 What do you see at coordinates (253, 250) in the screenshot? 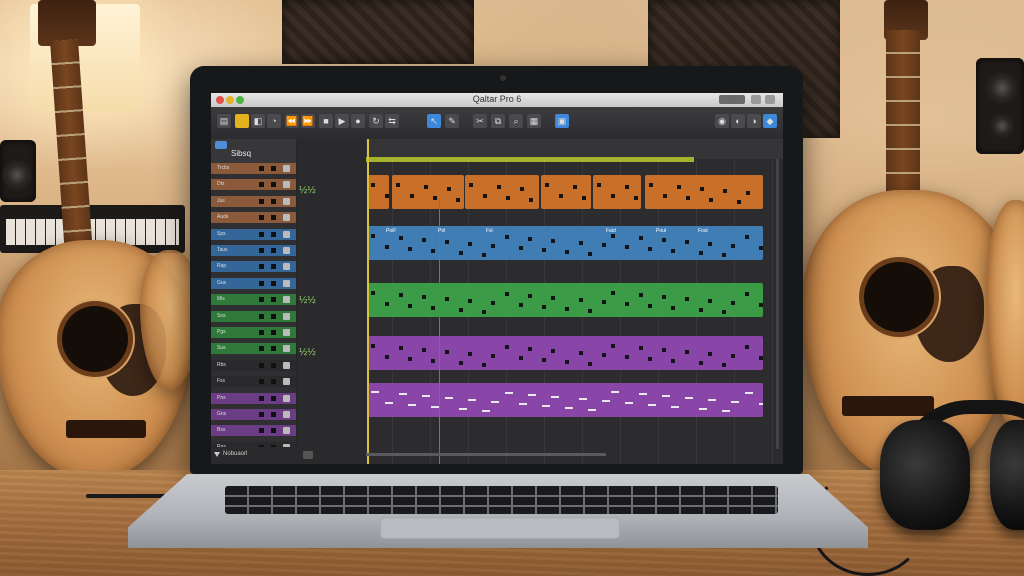
I see `track-header: Taus` at bounding box center [253, 250].